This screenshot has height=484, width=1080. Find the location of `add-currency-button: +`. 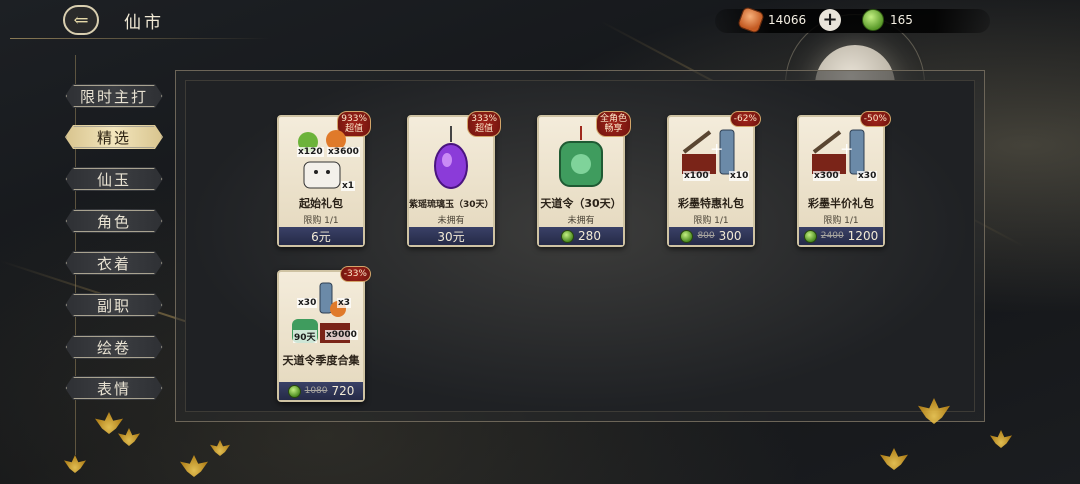

add-currency-button: + is located at coordinates (830, 20).